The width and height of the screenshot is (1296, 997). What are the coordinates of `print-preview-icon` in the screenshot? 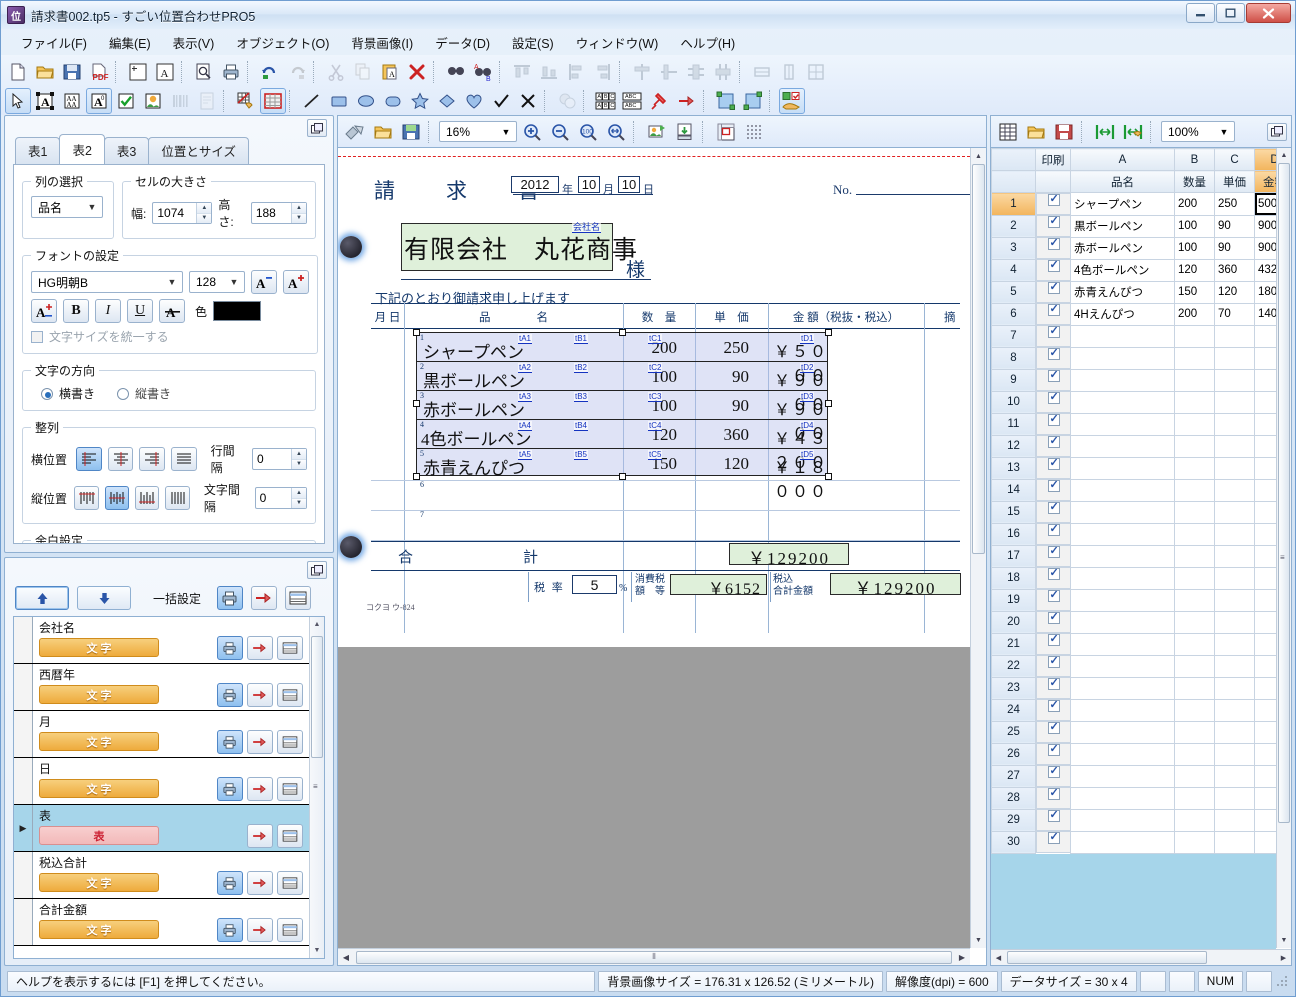 It's located at (204, 72).